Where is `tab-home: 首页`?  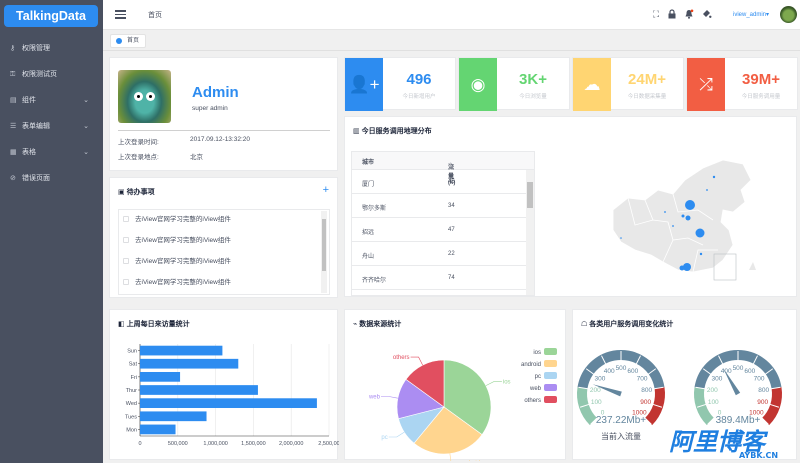 tab-home: 首页 is located at coordinates (128, 41).